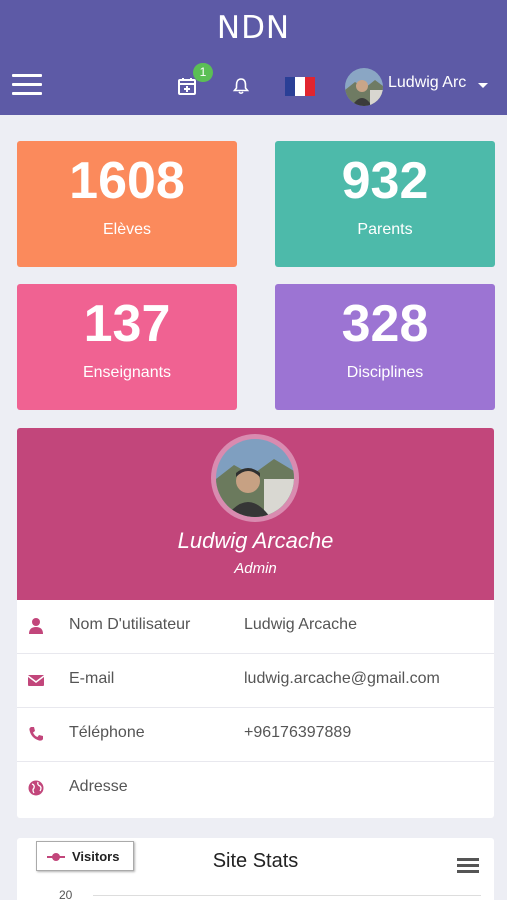 This screenshot has width=507, height=900. I want to click on globe-icon, so click(36, 788).